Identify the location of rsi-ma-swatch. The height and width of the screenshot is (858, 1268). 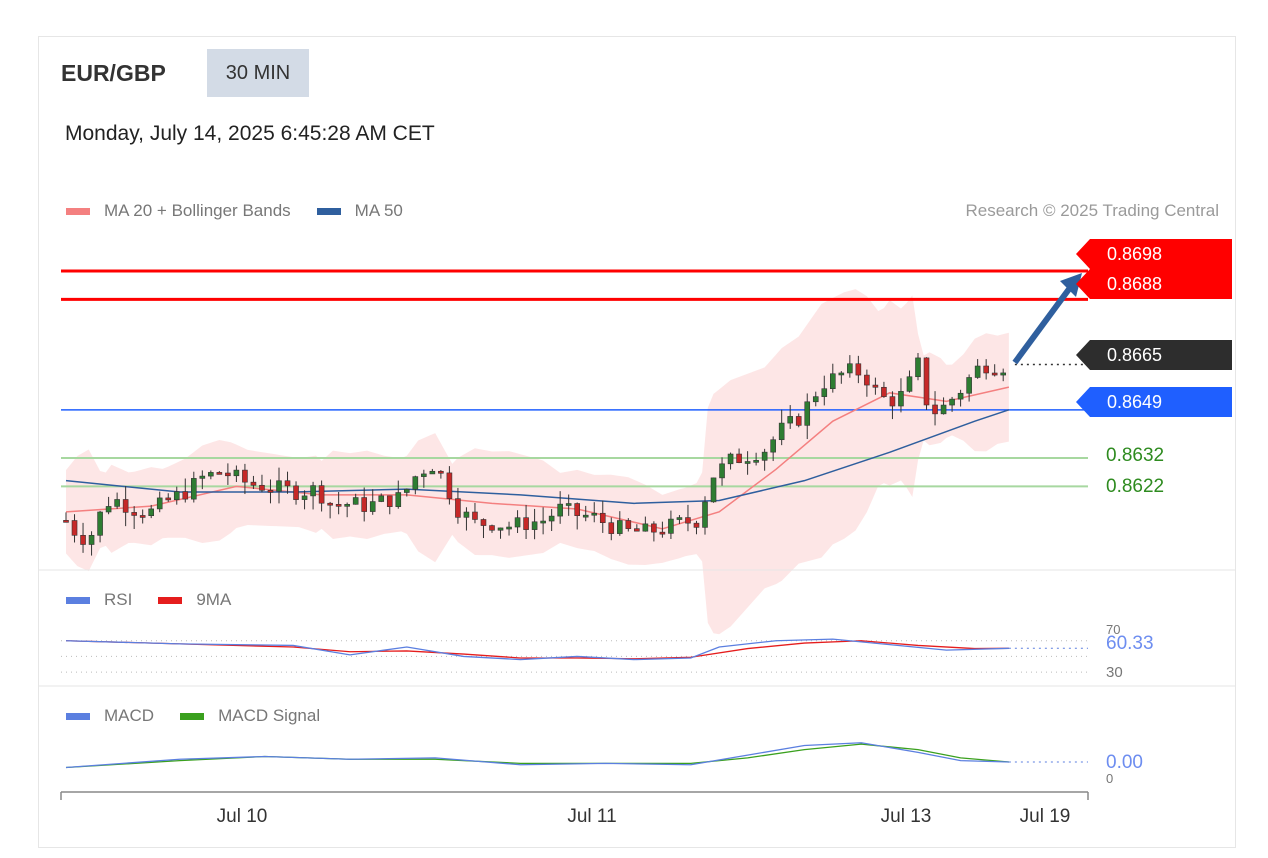
(170, 600).